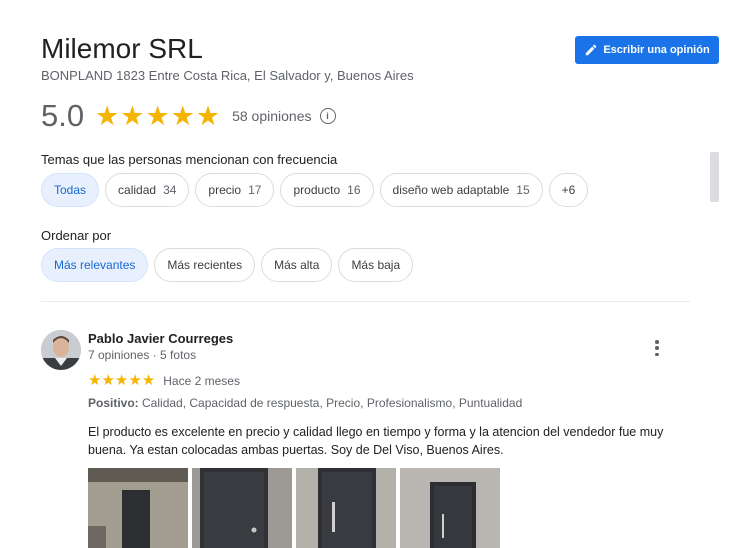 This screenshot has height=548, width=741. I want to click on sort-heading: Ordenar por, so click(76, 235).